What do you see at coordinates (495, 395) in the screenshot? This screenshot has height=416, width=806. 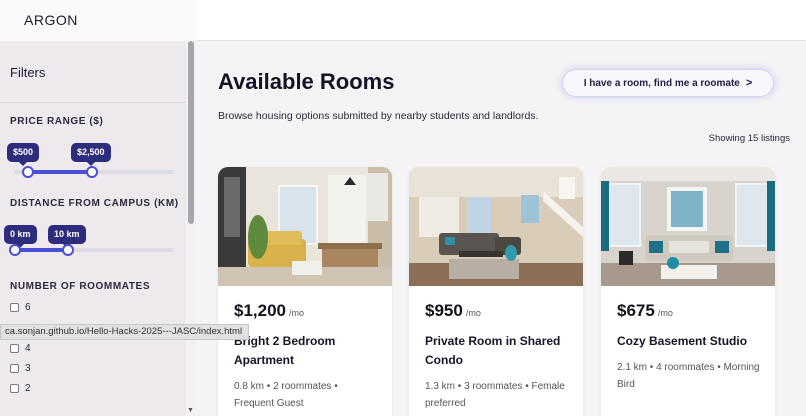 I see `listing-meta: 1.3 km • 3 roommates • Female preferred` at bounding box center [495, 395].